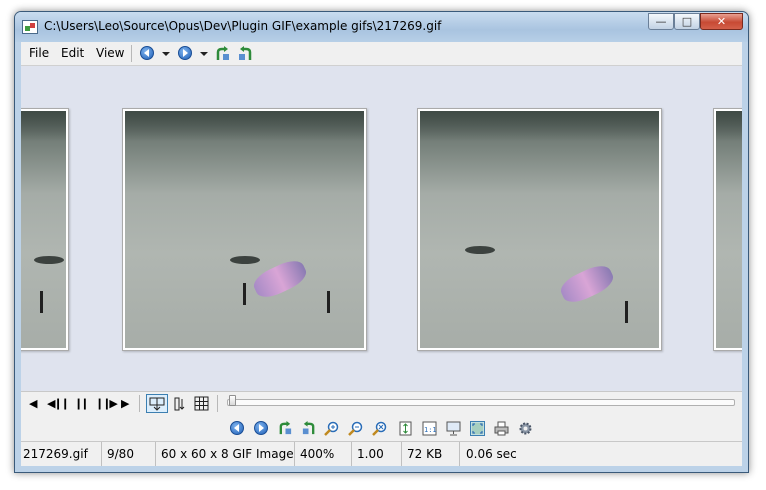 The image size is (766, 490). What do you see at coordinates (201, 405) in the screenshot?
I see `grid-icon` at bounding box center [201, 405].